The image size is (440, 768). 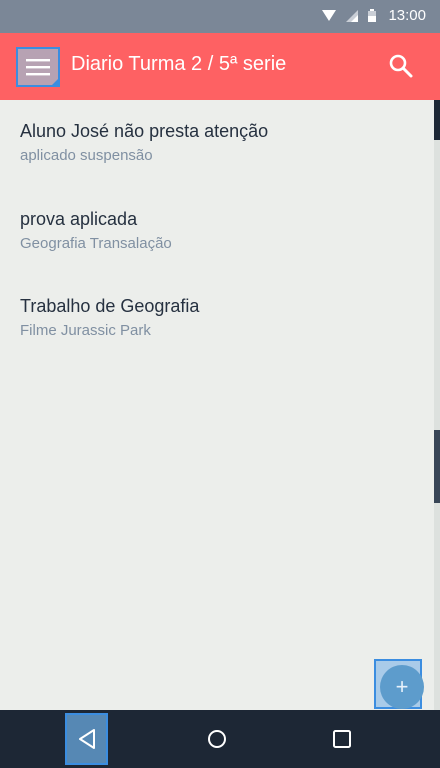 I want to click on status-icons: 13:00, so click(x=374, y=15).